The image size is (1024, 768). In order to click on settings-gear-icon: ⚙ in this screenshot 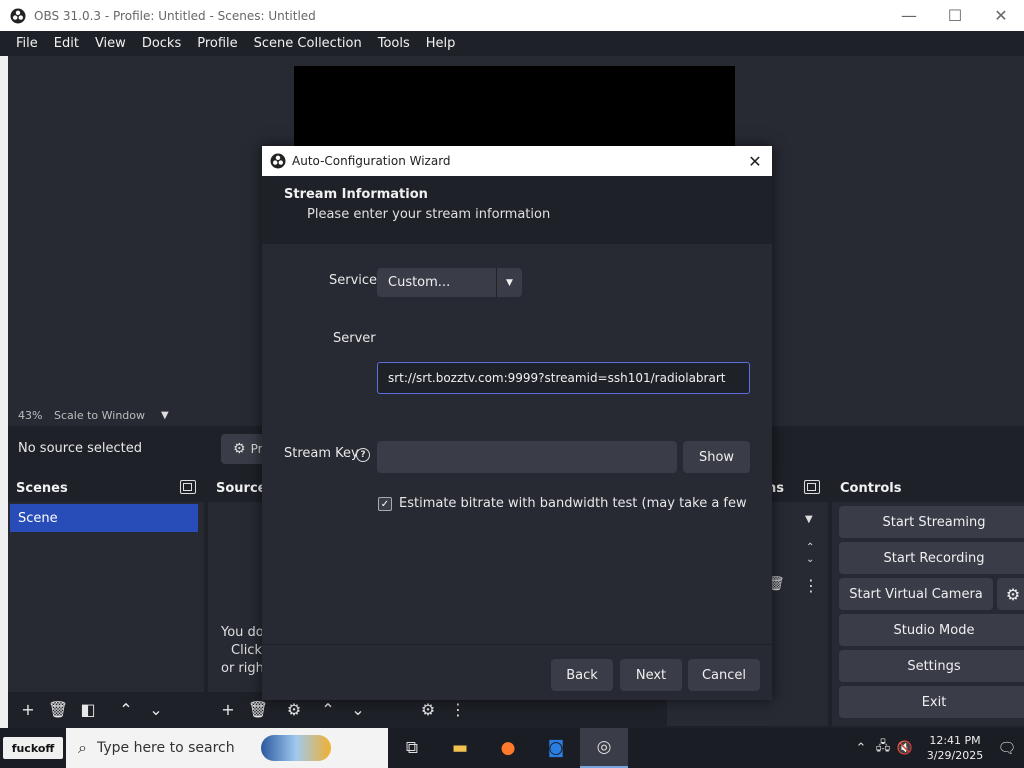, I will do `click(428, 709)`.